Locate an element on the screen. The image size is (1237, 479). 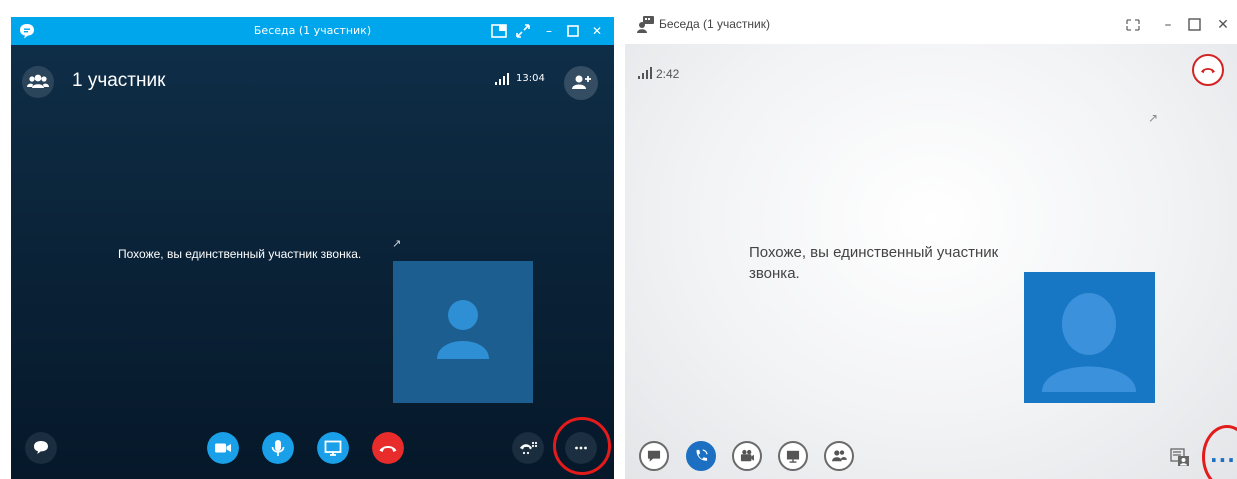
dialpad-button is located at coordinates (528, 448).